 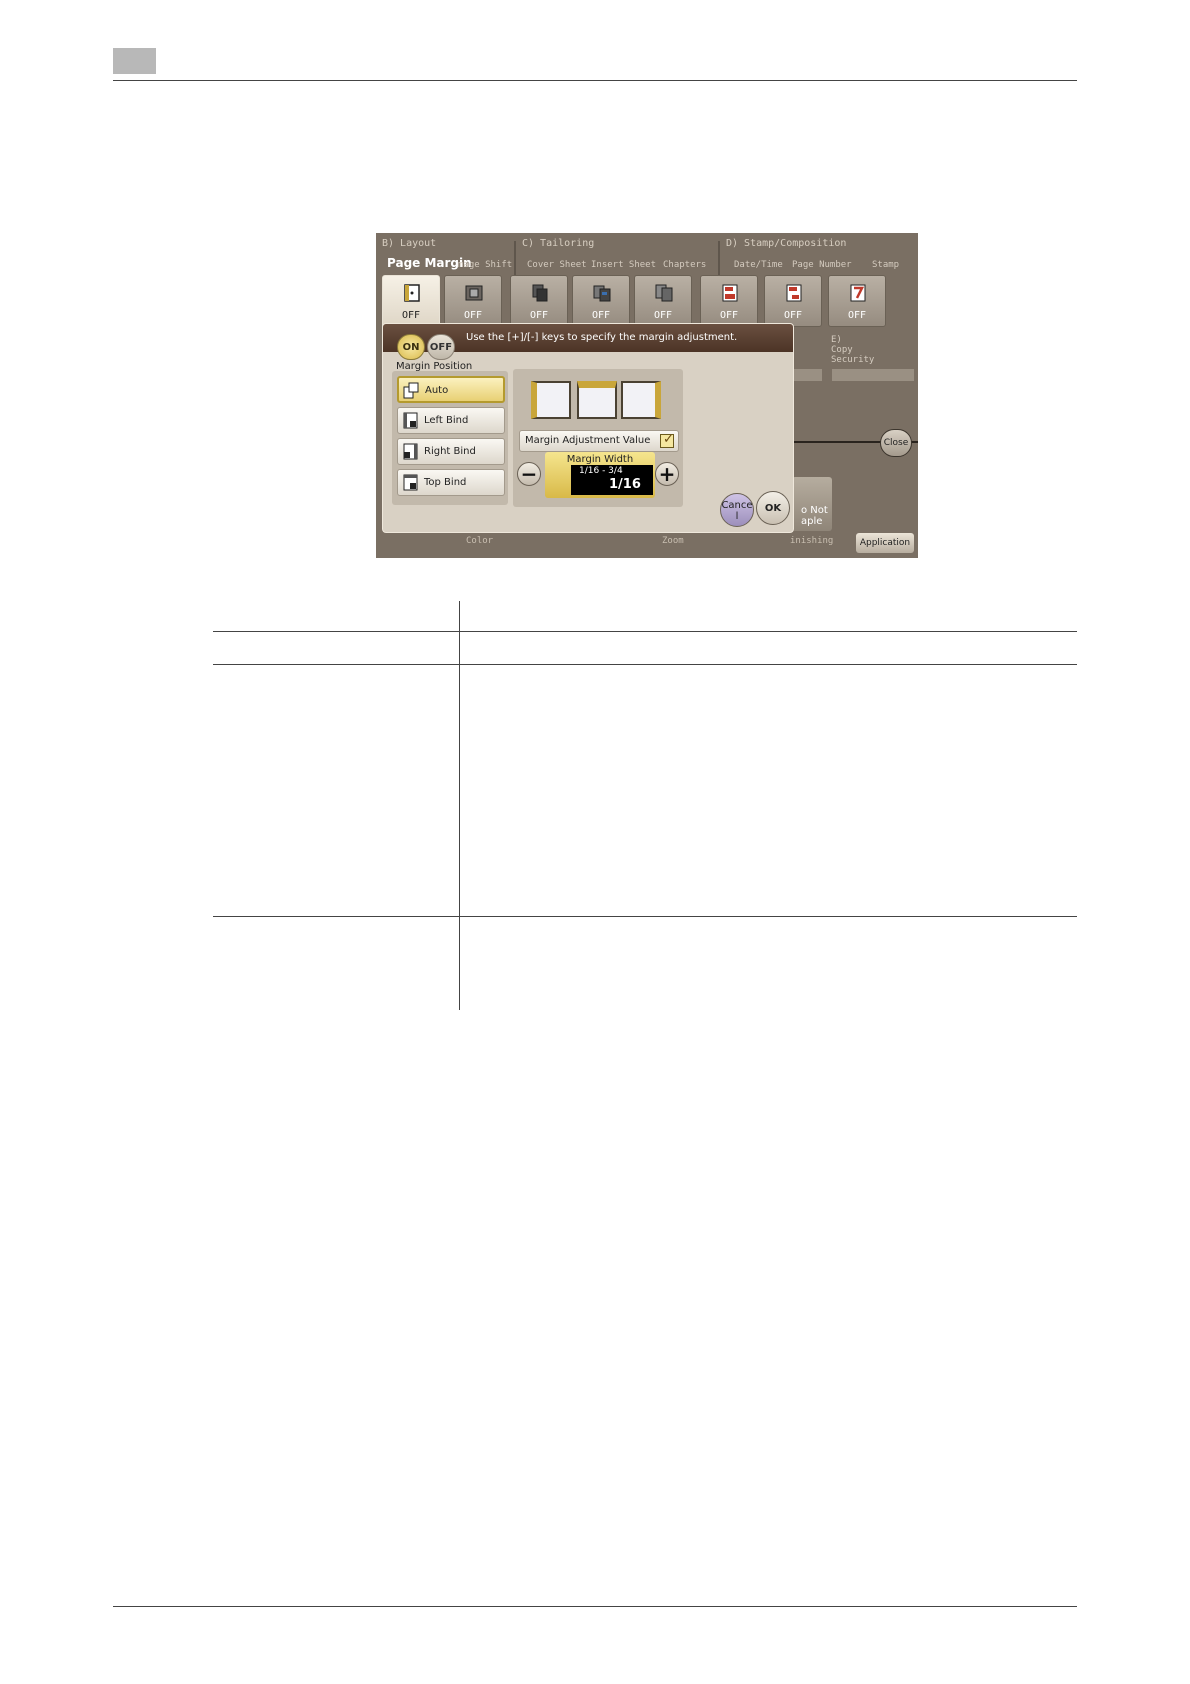 I want to click on function-label-cover-sheet: Cover Sheet, so click(x=557, y=265).